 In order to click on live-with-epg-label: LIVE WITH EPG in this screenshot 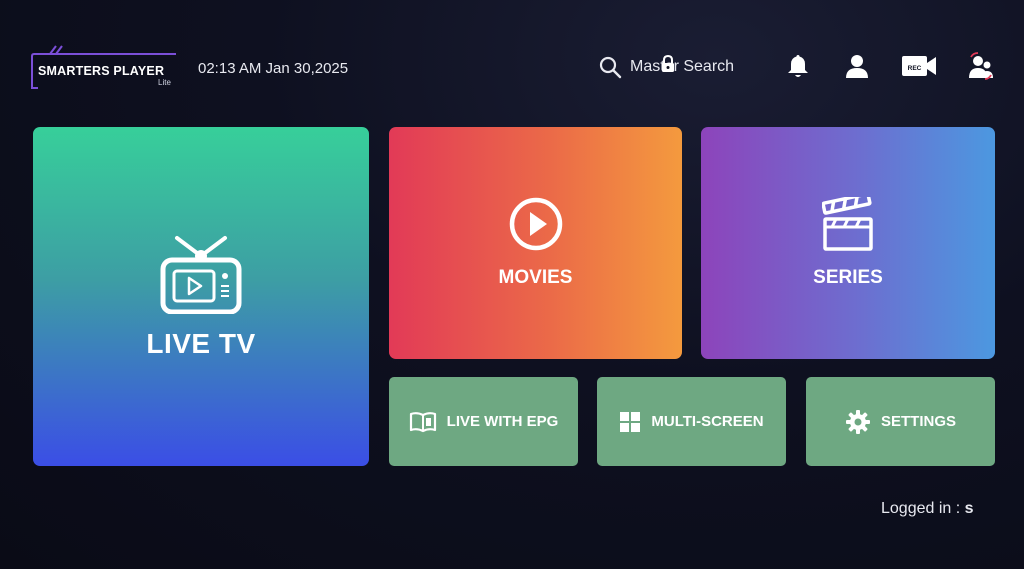, I will do `click(502, 421)`.